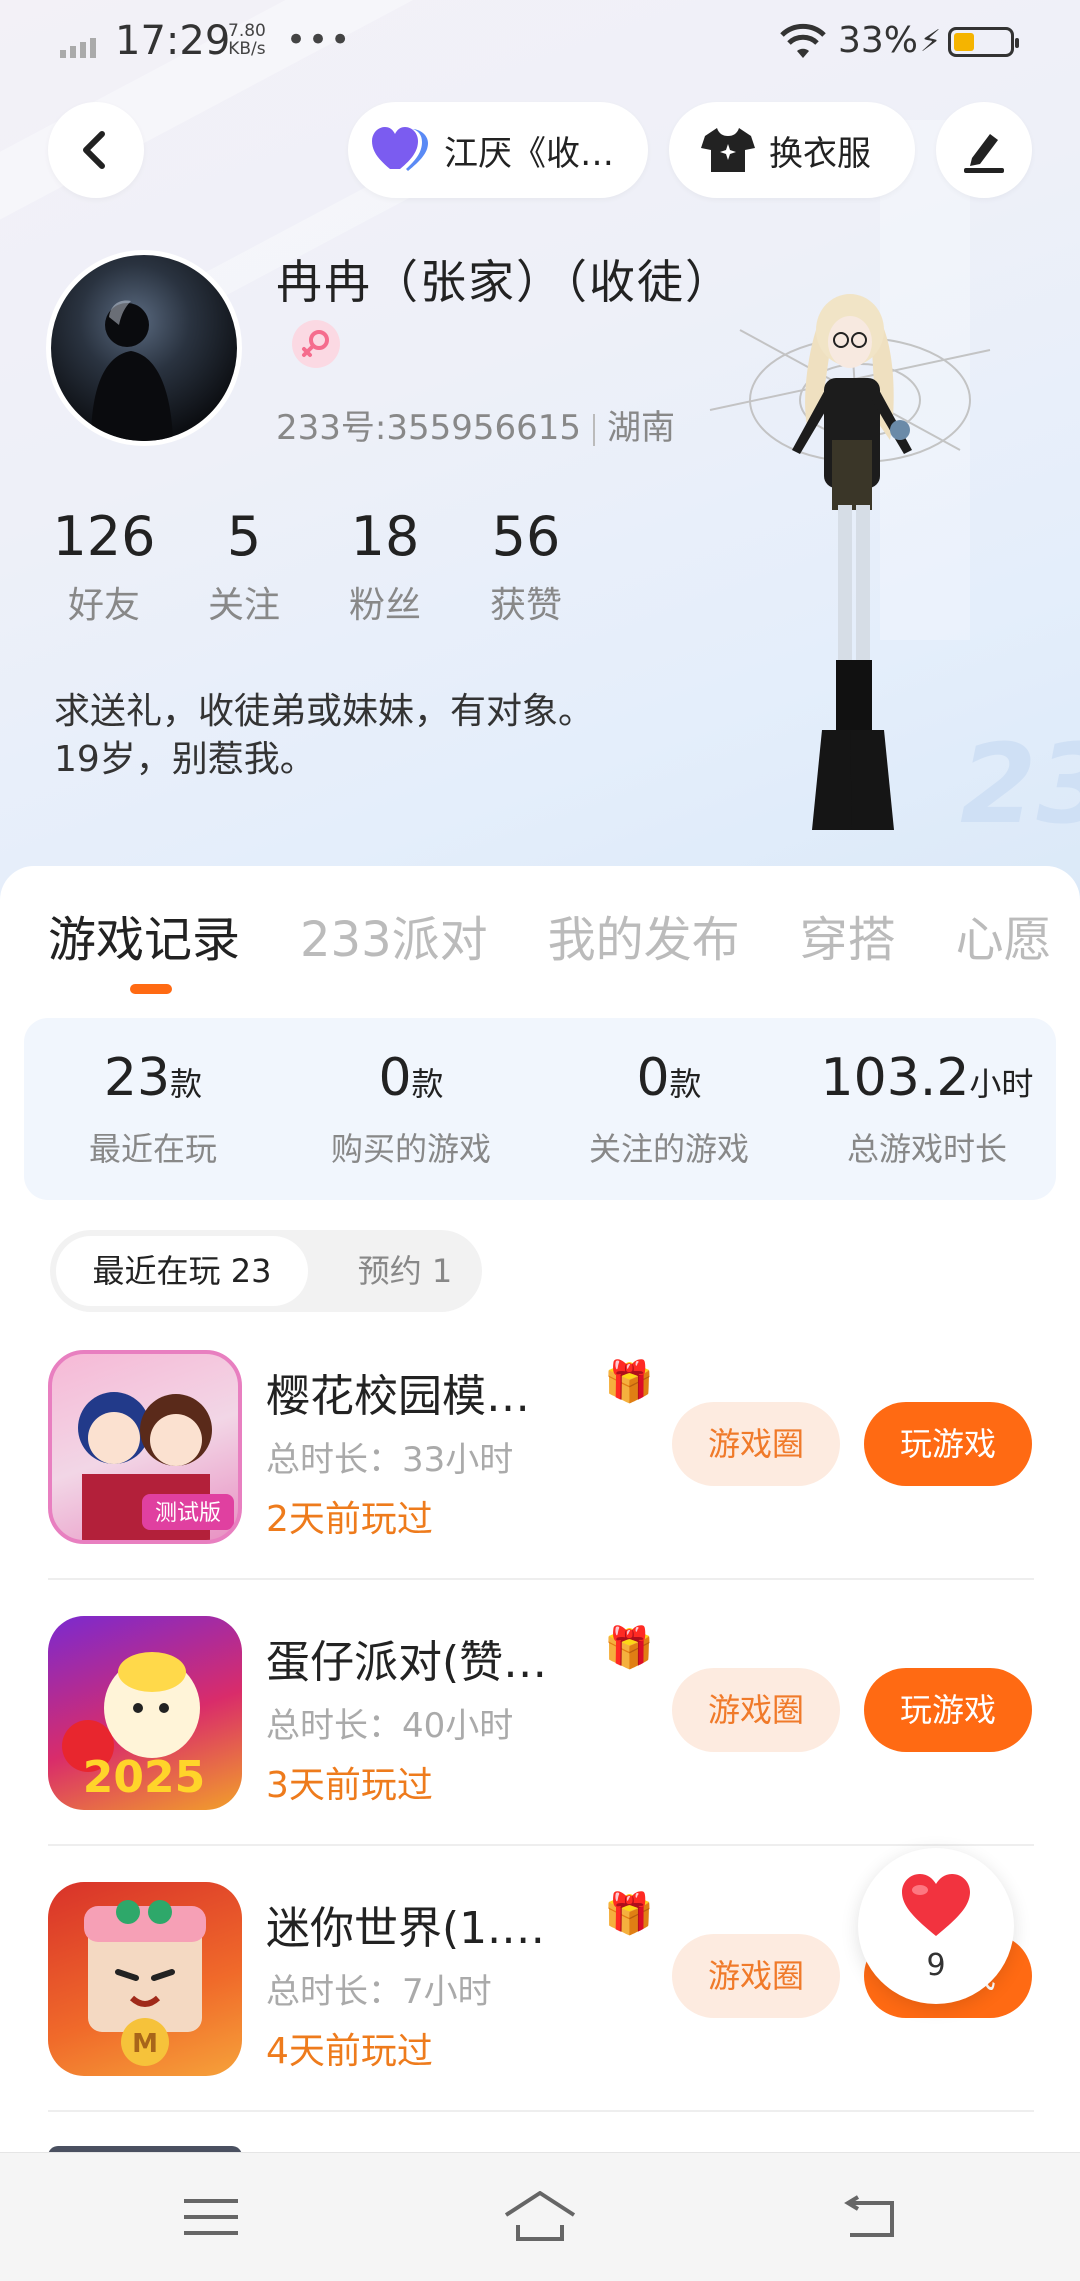 The height and width of the screenshot is (2281, 1080). What do you see at coordinates (243, 605) in the screenshot?
I see `stat-label: 关注` at bounding box center [243, 605].